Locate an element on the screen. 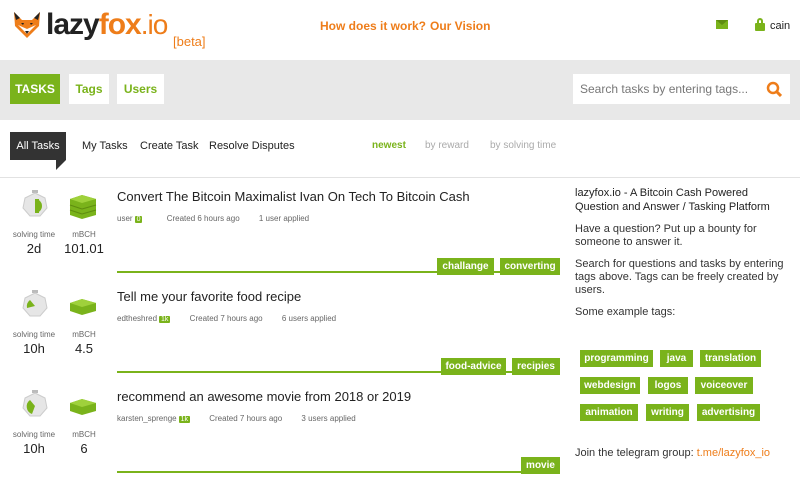 Image resolution: width=800 pixels, height=477 pixels. logo: lazyfox.io is located at coordinates (90, 24).